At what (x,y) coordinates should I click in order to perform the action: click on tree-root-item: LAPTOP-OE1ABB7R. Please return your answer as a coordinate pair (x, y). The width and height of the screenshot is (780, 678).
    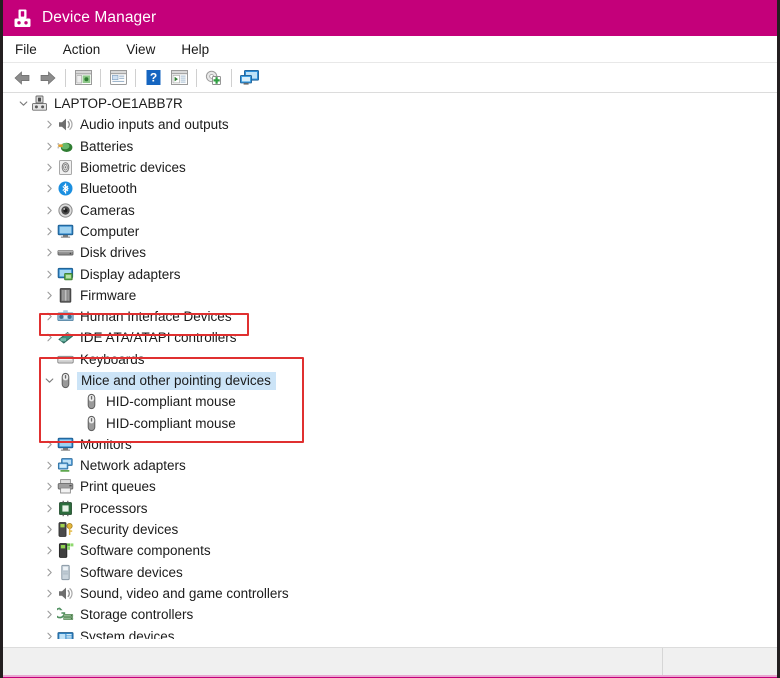
    Looking at the image, I should click on (390, 103).